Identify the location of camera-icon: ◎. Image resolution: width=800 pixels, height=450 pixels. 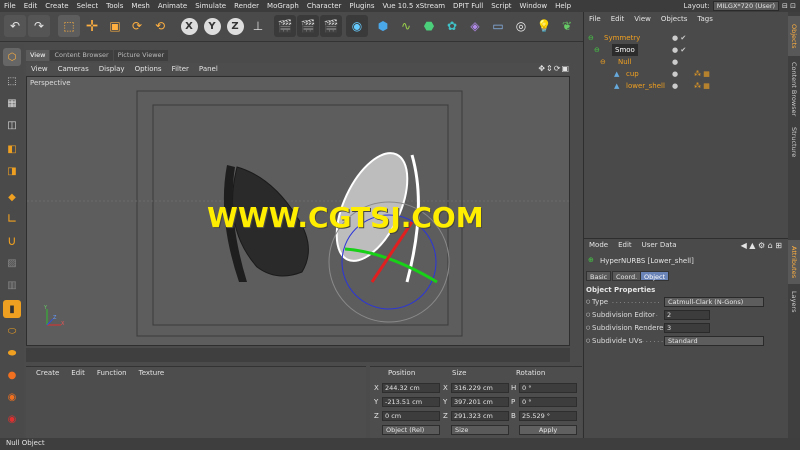
(521, 26).